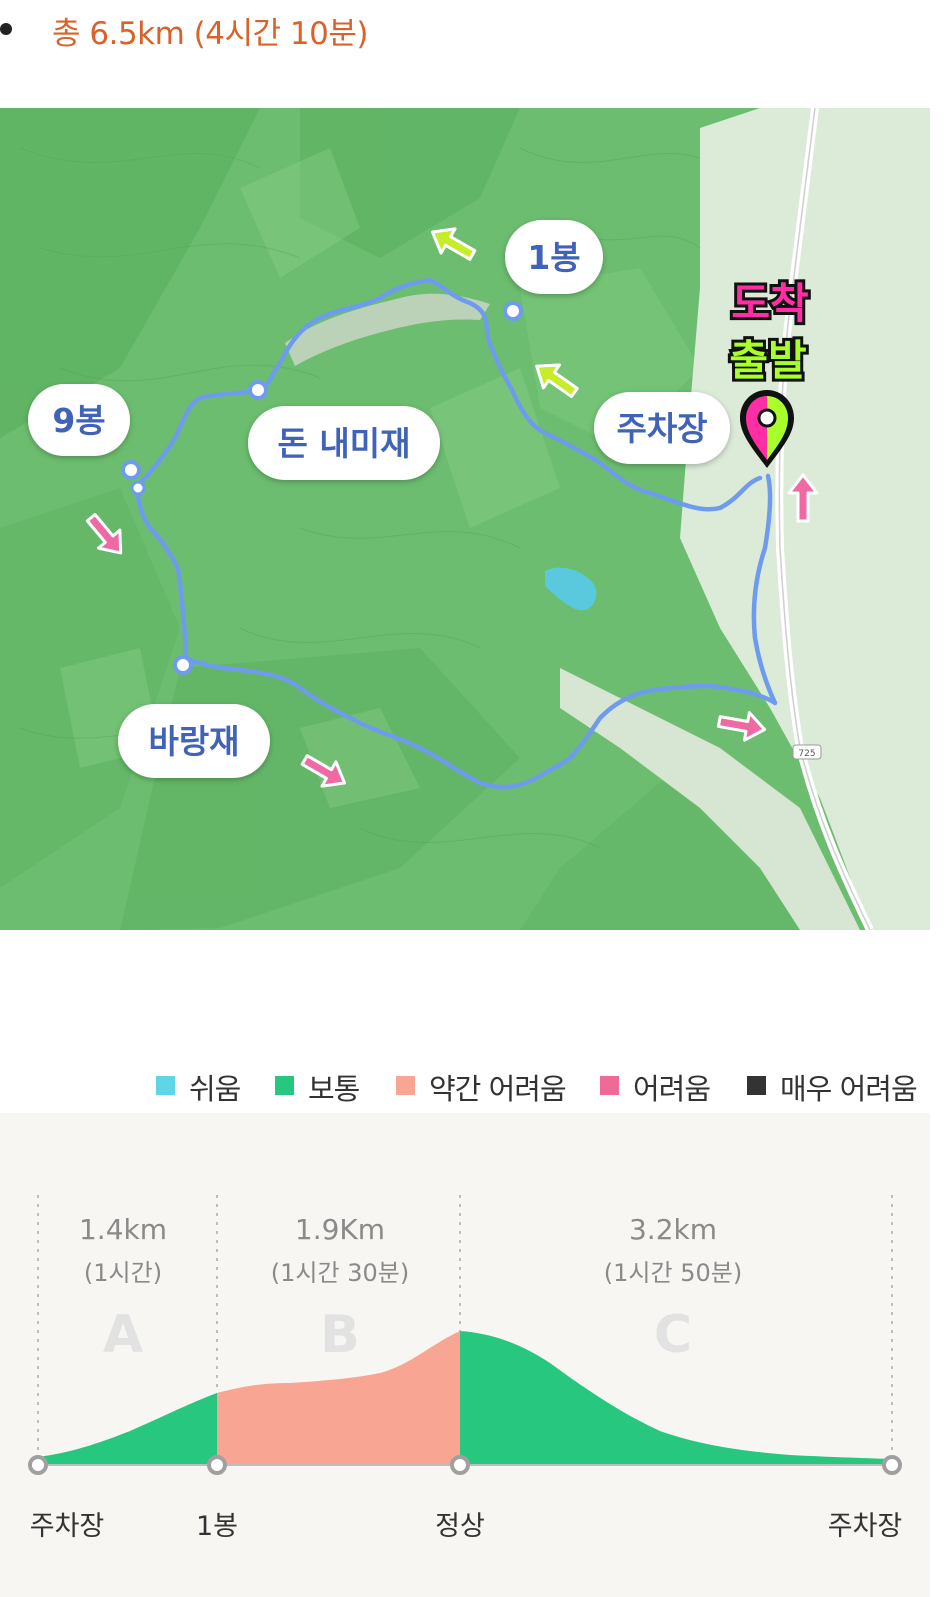 The height and width of the screenshot is (1597, 947). I want to click on svg-text: 주차장, so click(661, 428).